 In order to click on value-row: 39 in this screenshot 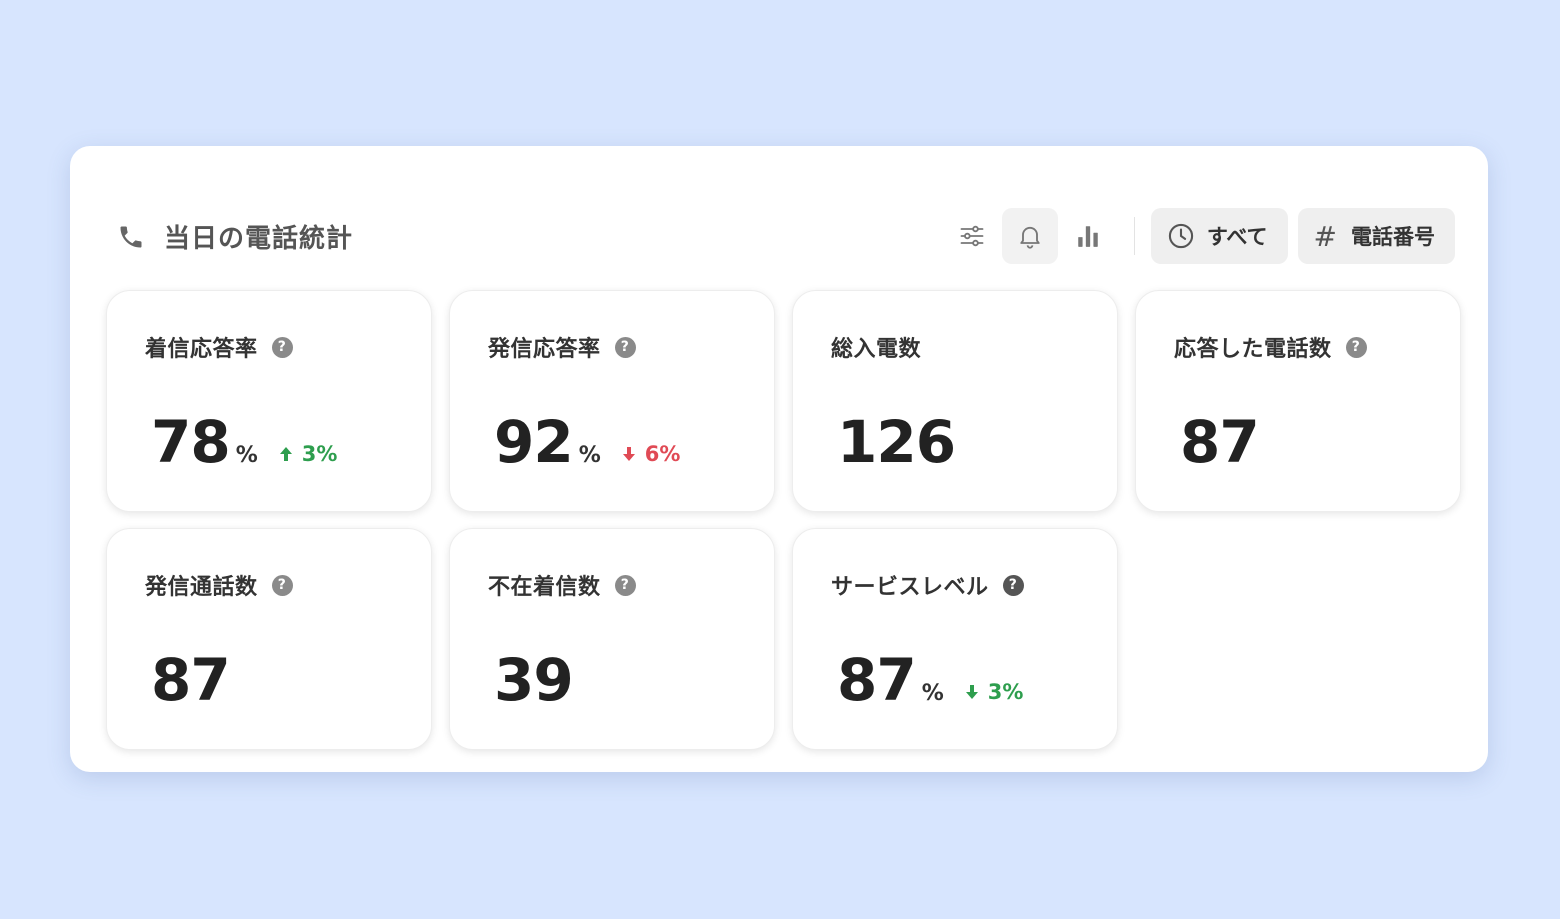, I will do `click(534, 680)`.